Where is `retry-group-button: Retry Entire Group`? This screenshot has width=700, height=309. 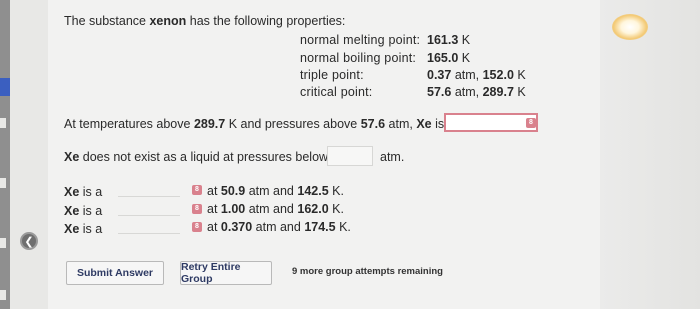 retry-group-button: Retry Entire Group is located at coordinates (226, 273).